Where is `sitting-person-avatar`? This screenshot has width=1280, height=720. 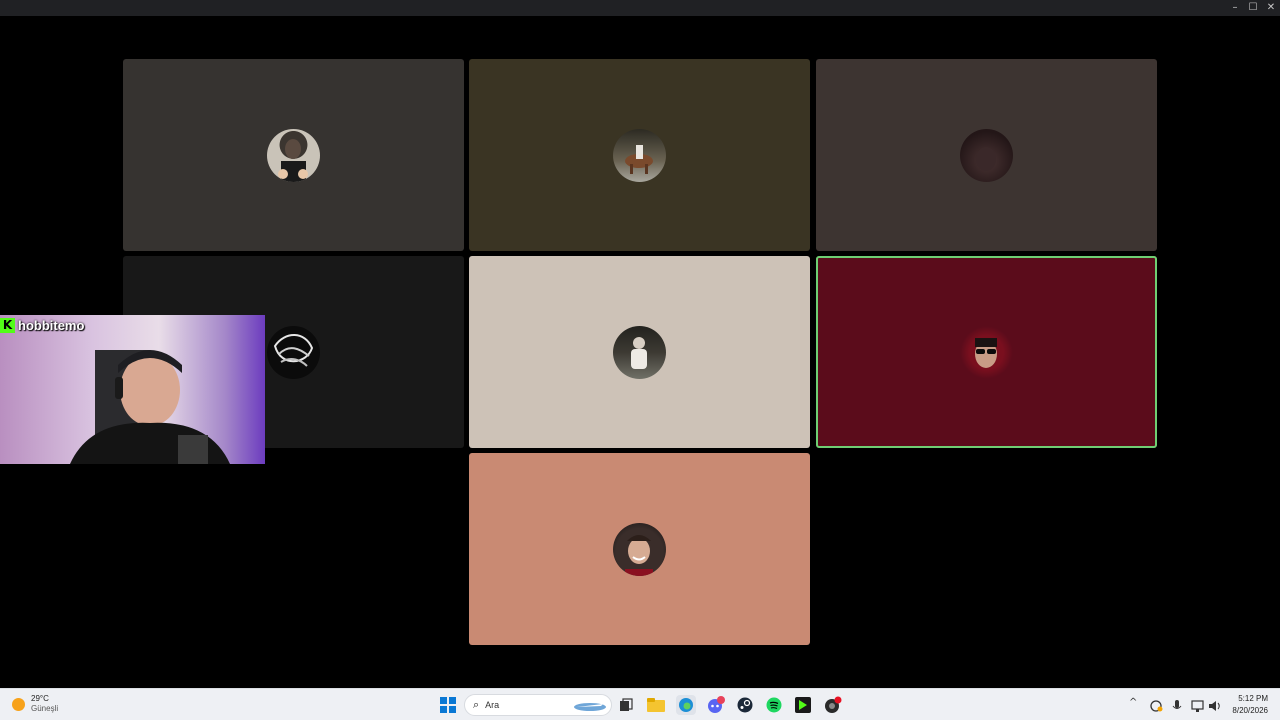
sitting-person-avatar is located at coordinates (639, 352).